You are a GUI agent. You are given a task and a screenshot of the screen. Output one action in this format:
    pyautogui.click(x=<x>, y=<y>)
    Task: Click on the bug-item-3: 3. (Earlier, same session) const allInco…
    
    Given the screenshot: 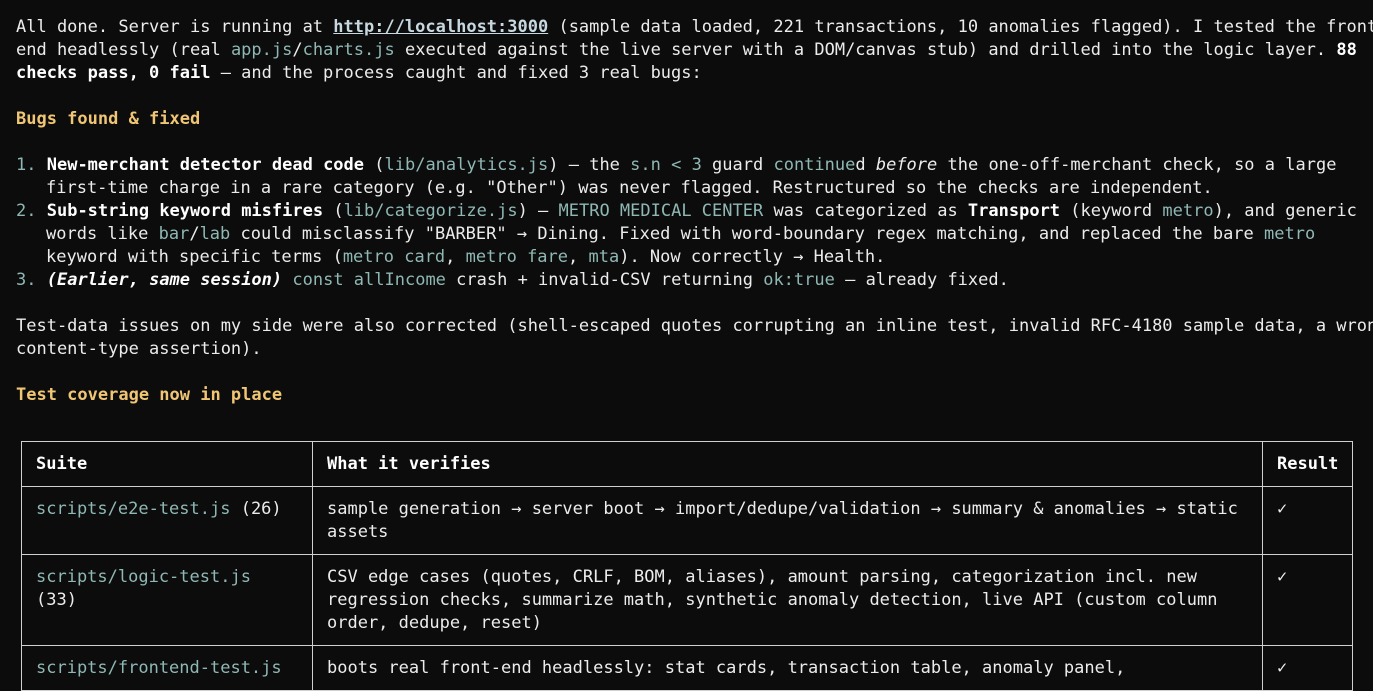 What is the action you would take?
    pyautogui.click(x=512, y=280)
    